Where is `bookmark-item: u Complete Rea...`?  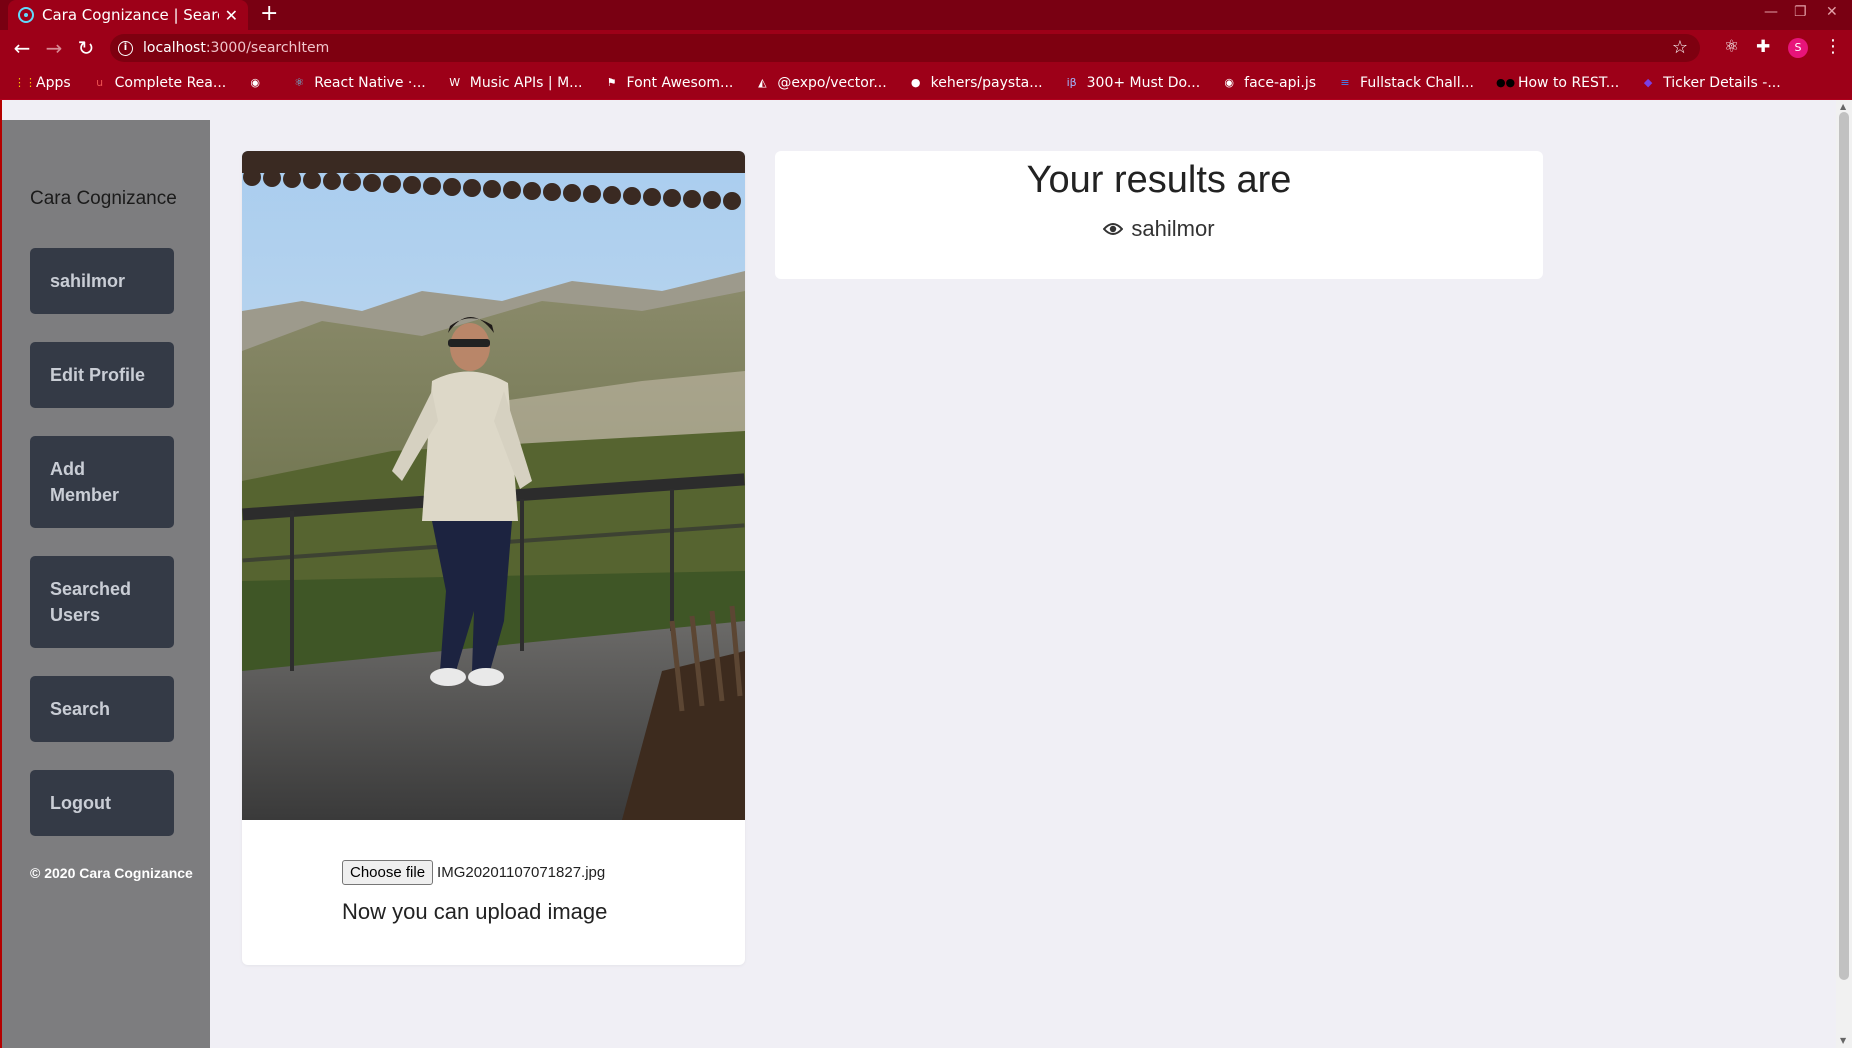 bookmark-item: u Complete Rea... is located at coordinates (160, 82).